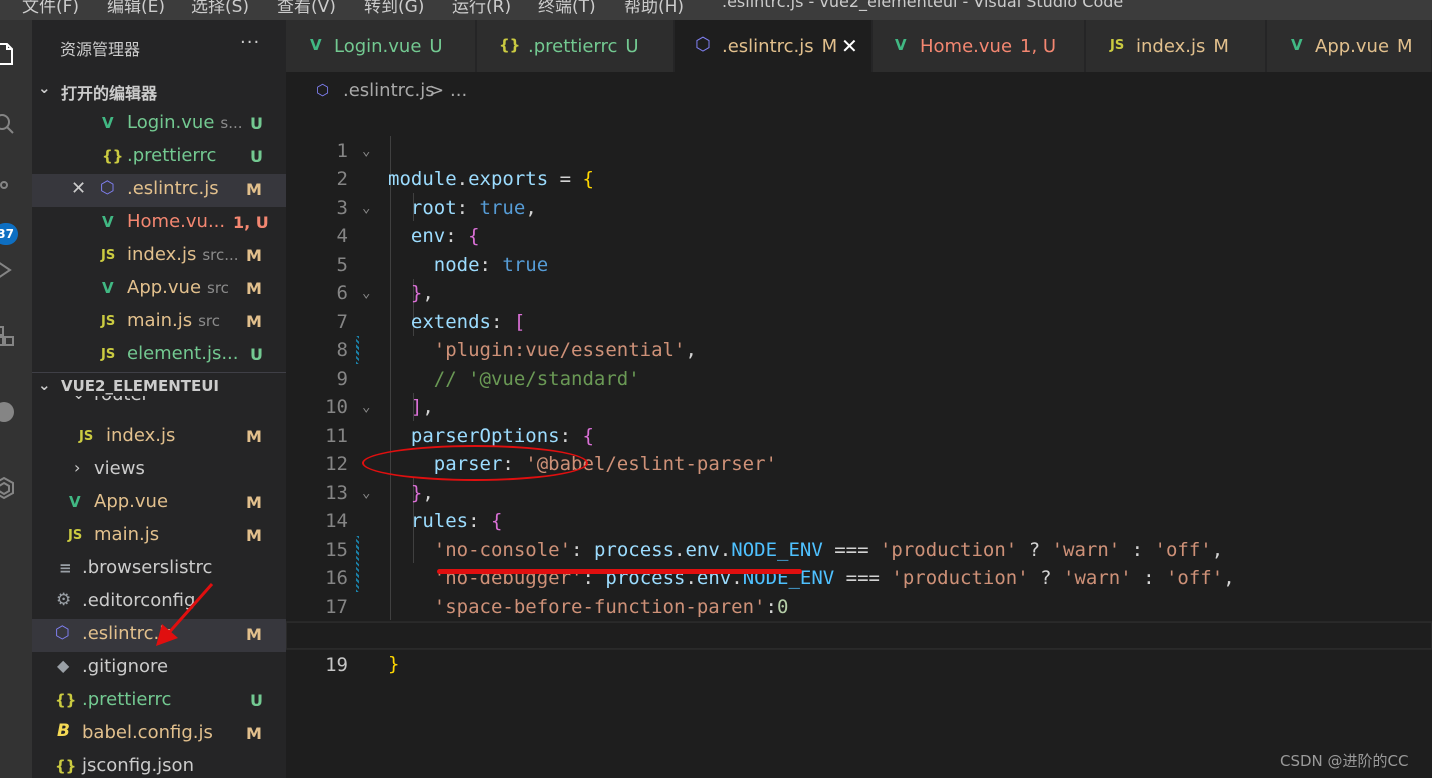 The width and height of the screenshot is (1432, 778). What do you see at coordinates (159, 470) in the screenshot?
I see `tree-folder-views: › views` at bounding box center [159, 470].